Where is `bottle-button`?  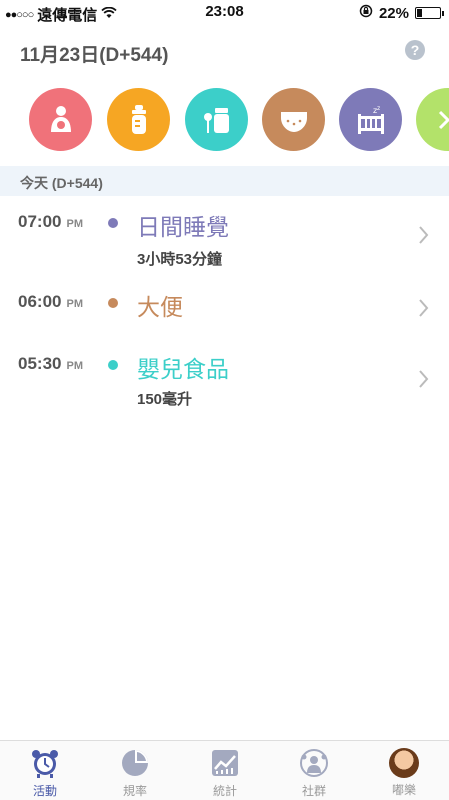 bottle-button is located at coordinates (138, 119).